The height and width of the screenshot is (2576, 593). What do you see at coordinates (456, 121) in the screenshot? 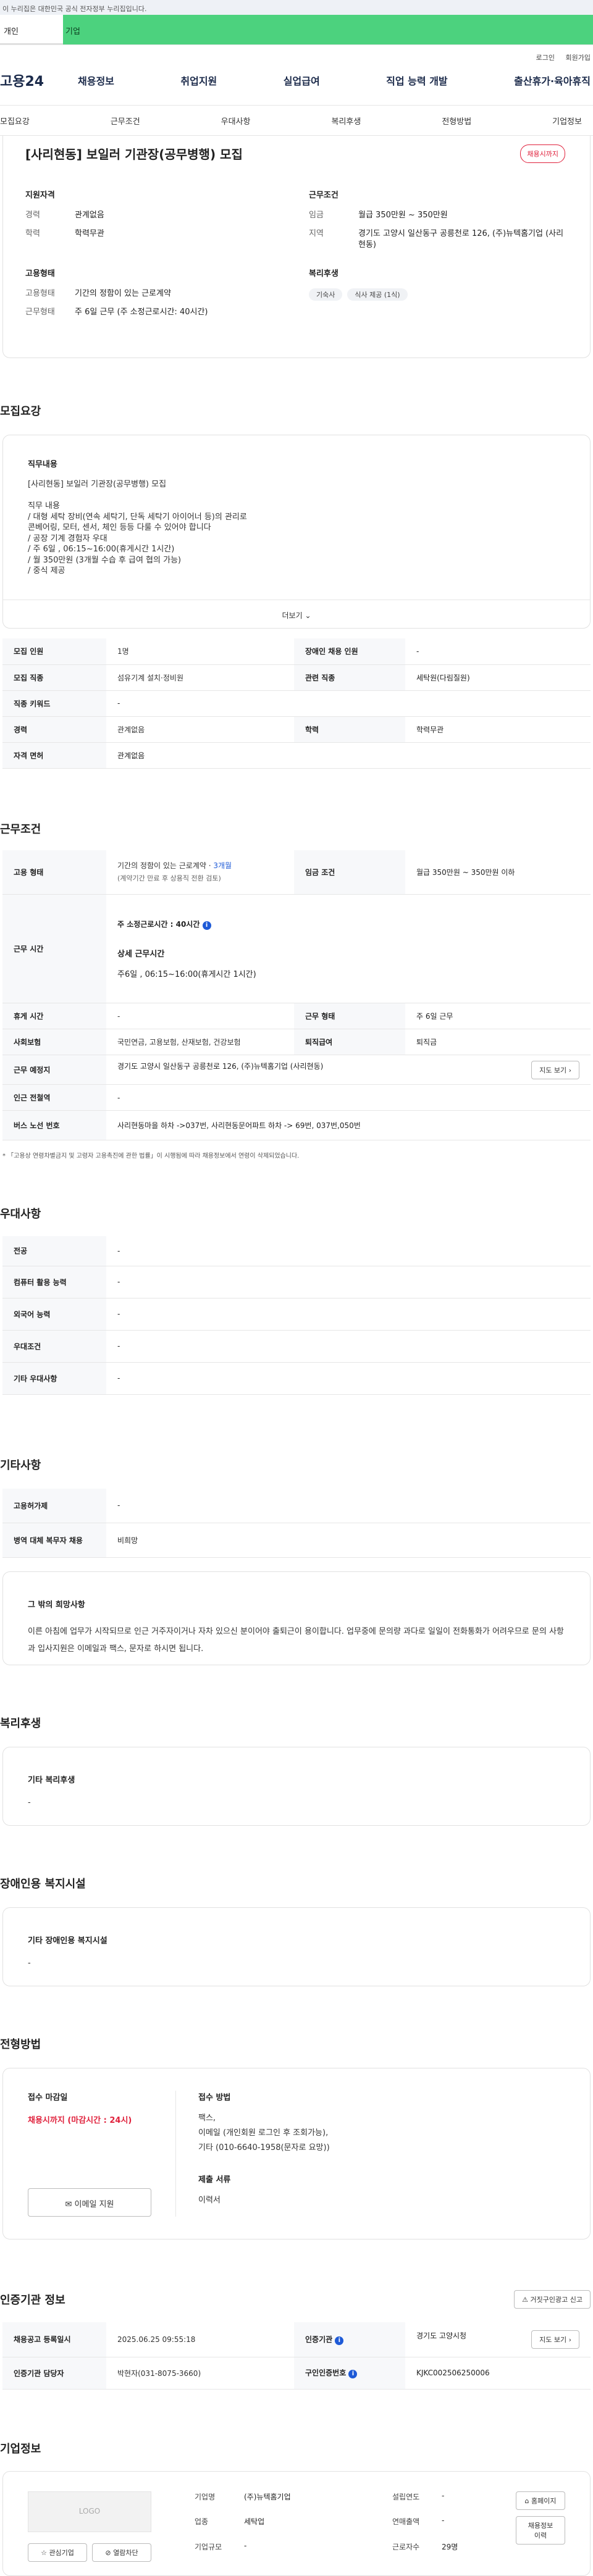
I see `anchor-screening: 전형방법` at bounding box center [456, 121].